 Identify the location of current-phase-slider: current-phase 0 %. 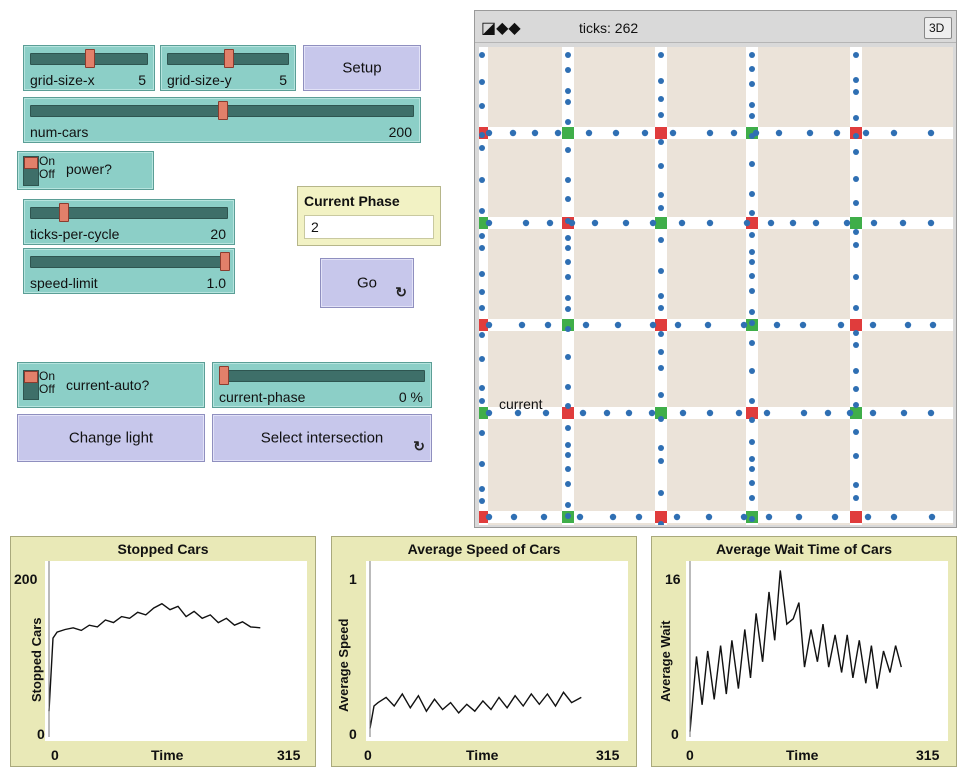
(322, 385).